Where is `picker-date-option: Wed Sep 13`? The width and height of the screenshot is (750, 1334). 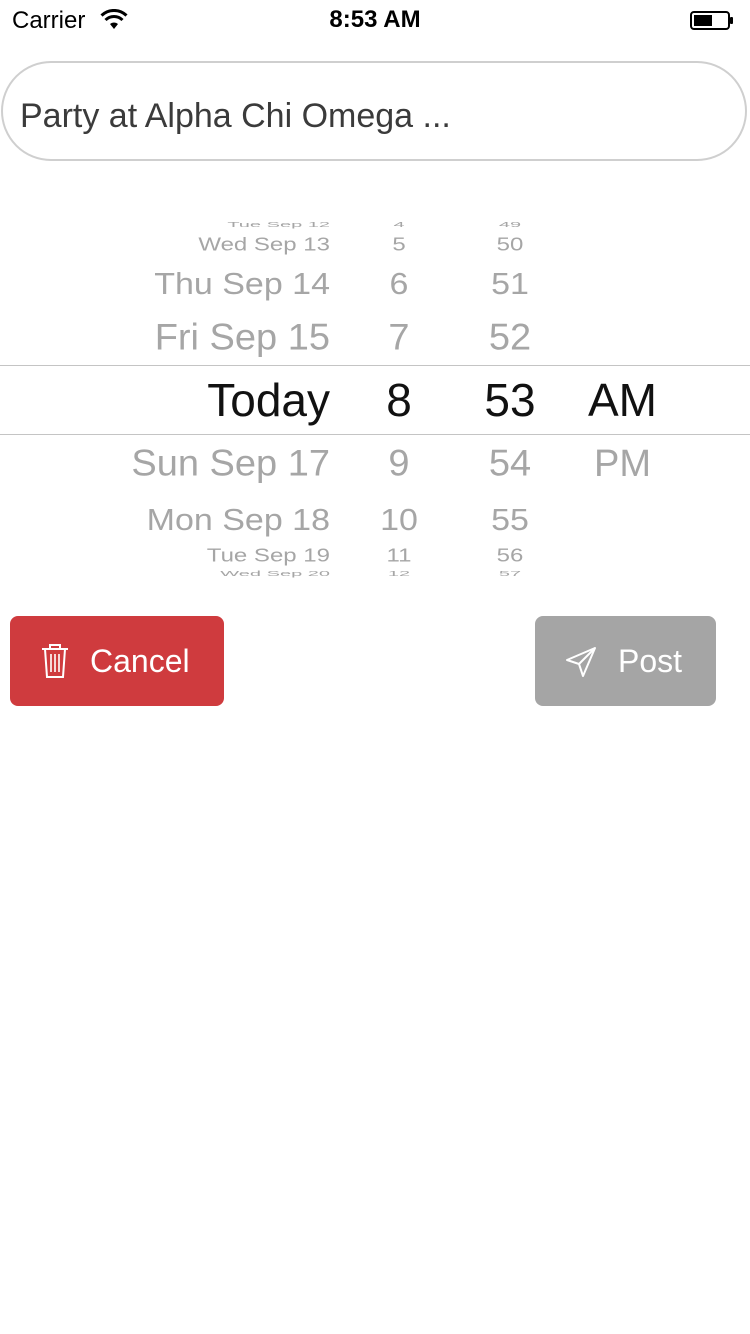
picker-date-option: Wed Sep 13 is located at coordinates (195, 245).